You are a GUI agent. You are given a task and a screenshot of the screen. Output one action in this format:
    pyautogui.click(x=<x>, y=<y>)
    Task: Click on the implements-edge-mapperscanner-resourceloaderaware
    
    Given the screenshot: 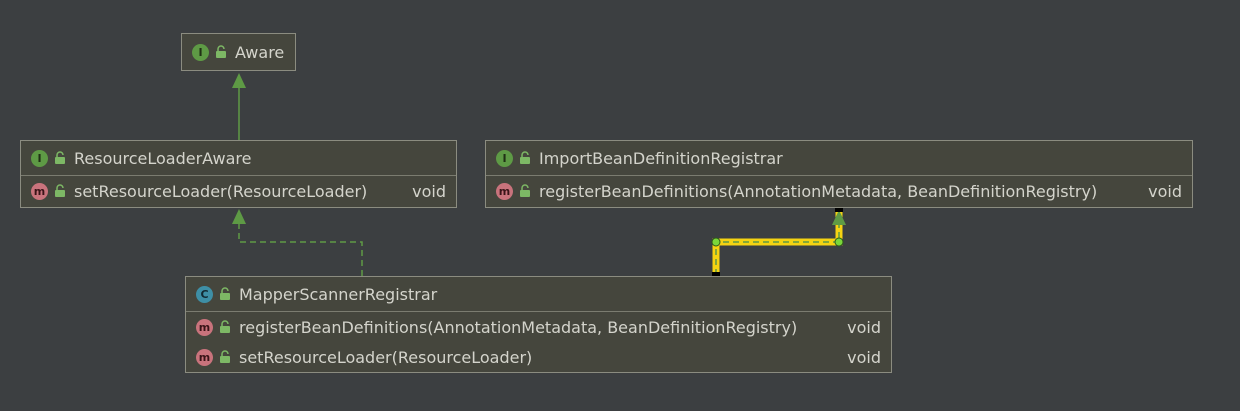 What is the action you would take?
    pyautogui.click(x=297, y=242)
    